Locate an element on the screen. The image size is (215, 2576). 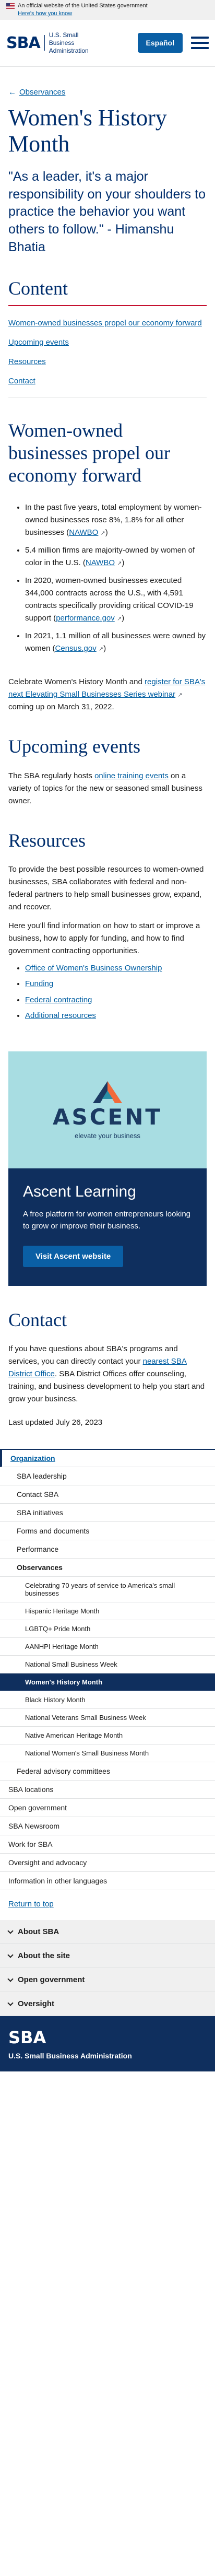
page-title: Women's History Month is located at coordinates (87, 130).